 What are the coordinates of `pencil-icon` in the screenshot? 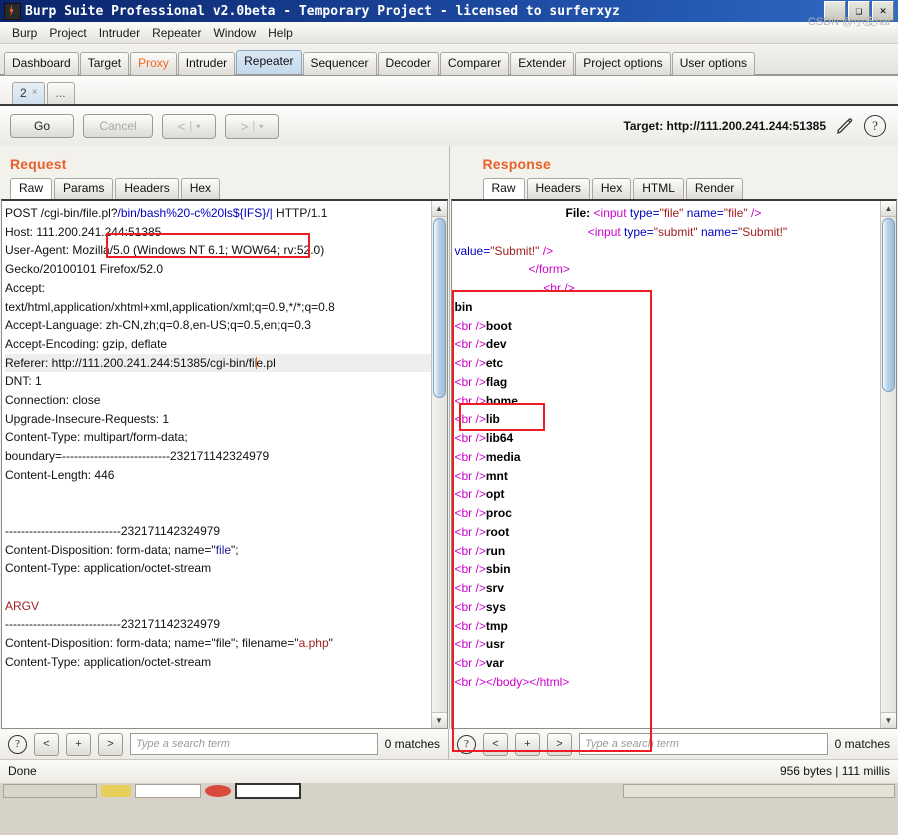 It's located at (845, 126).